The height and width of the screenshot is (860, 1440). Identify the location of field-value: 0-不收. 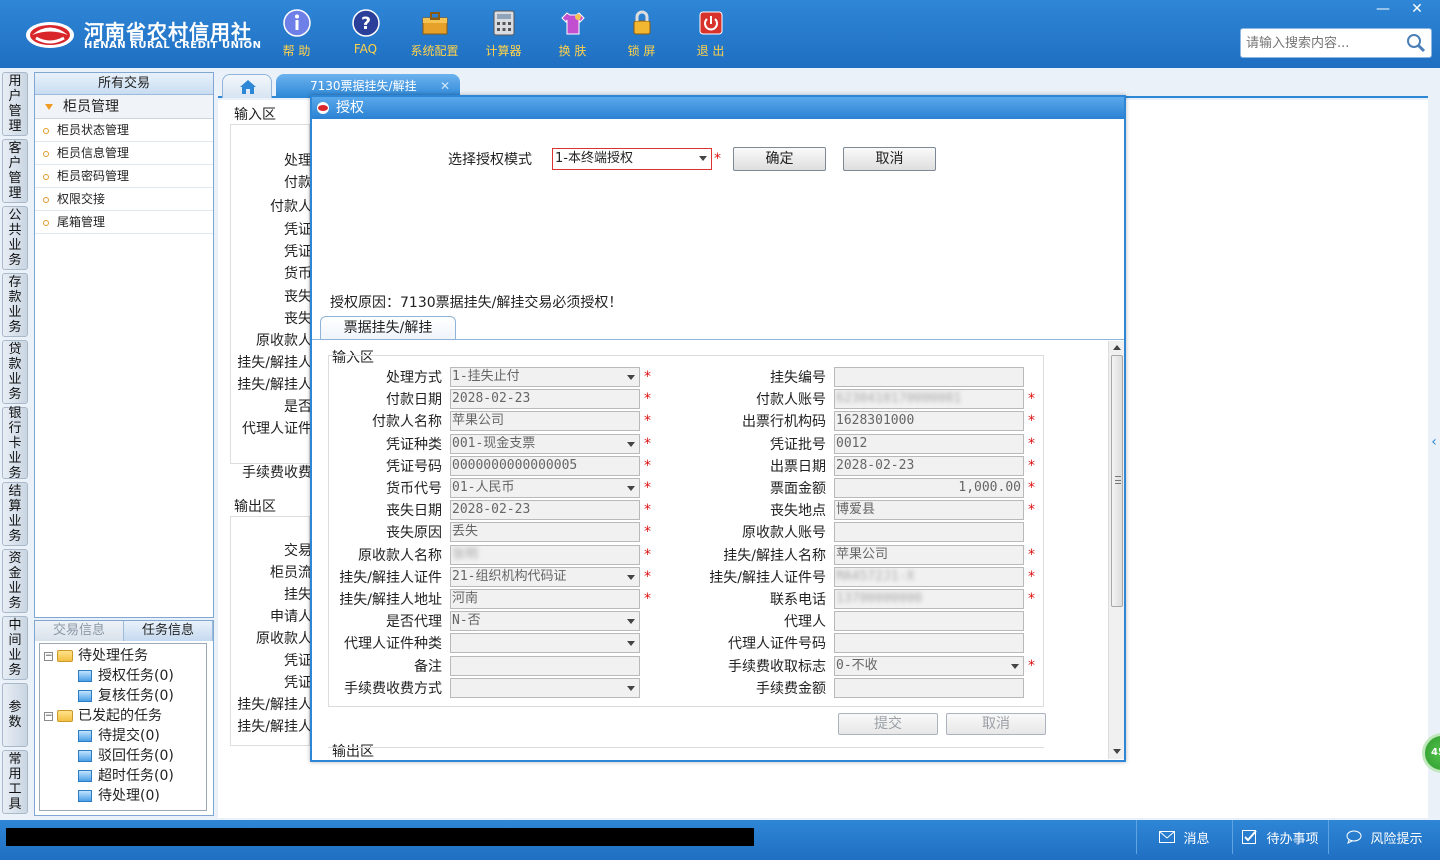
(857, 665).